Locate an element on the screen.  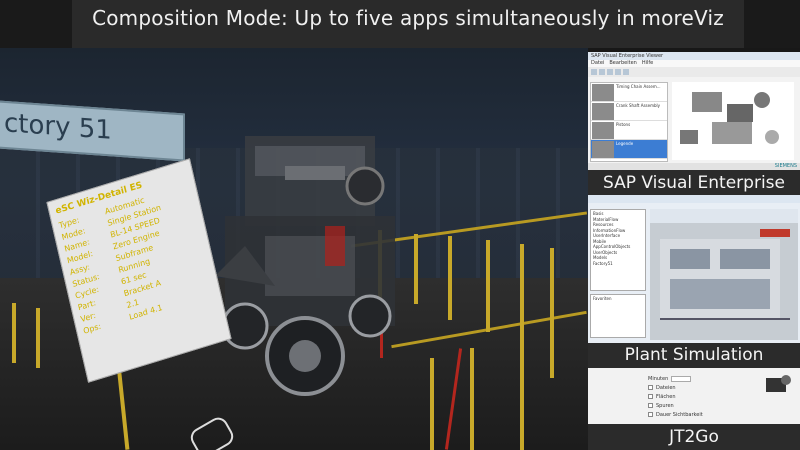
sap-step-text: Legende is located at coordinates (625, 143).